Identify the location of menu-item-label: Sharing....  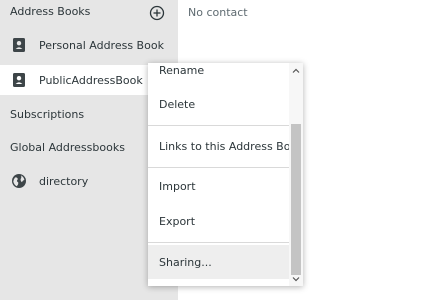
(185, 262).